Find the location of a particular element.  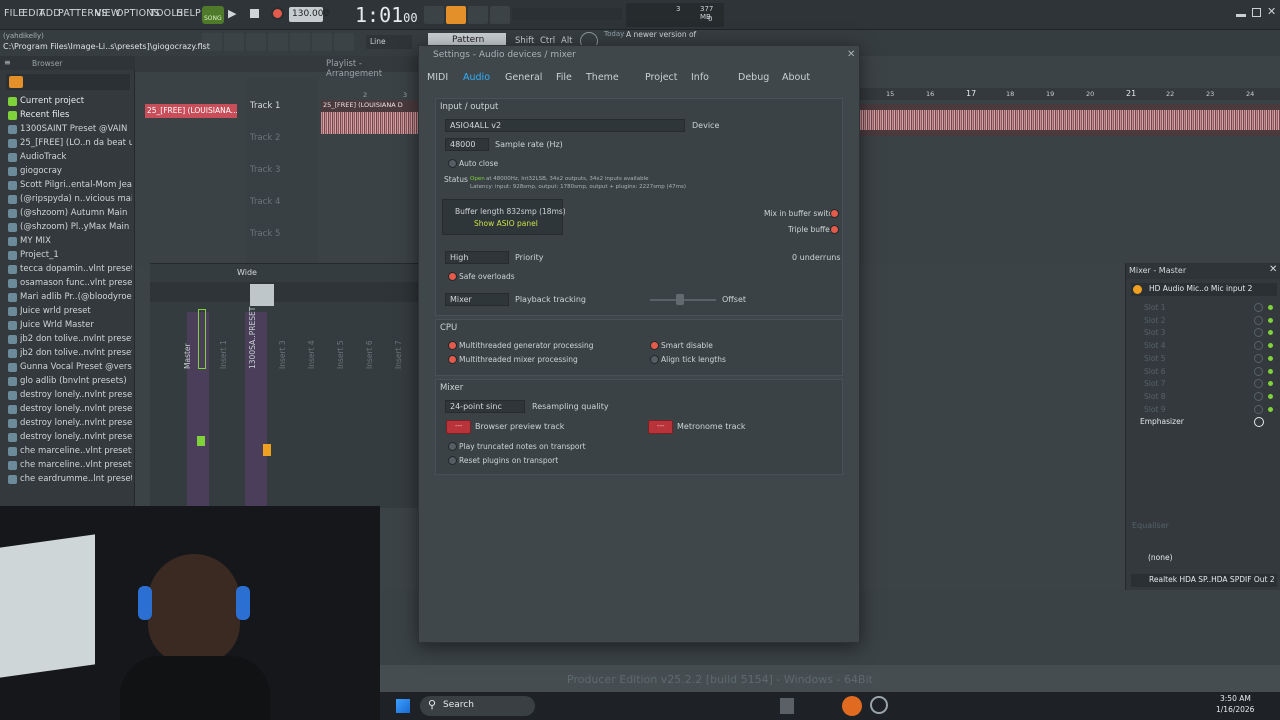

settings-taskbar-icon is located at coordinates (879, 705).